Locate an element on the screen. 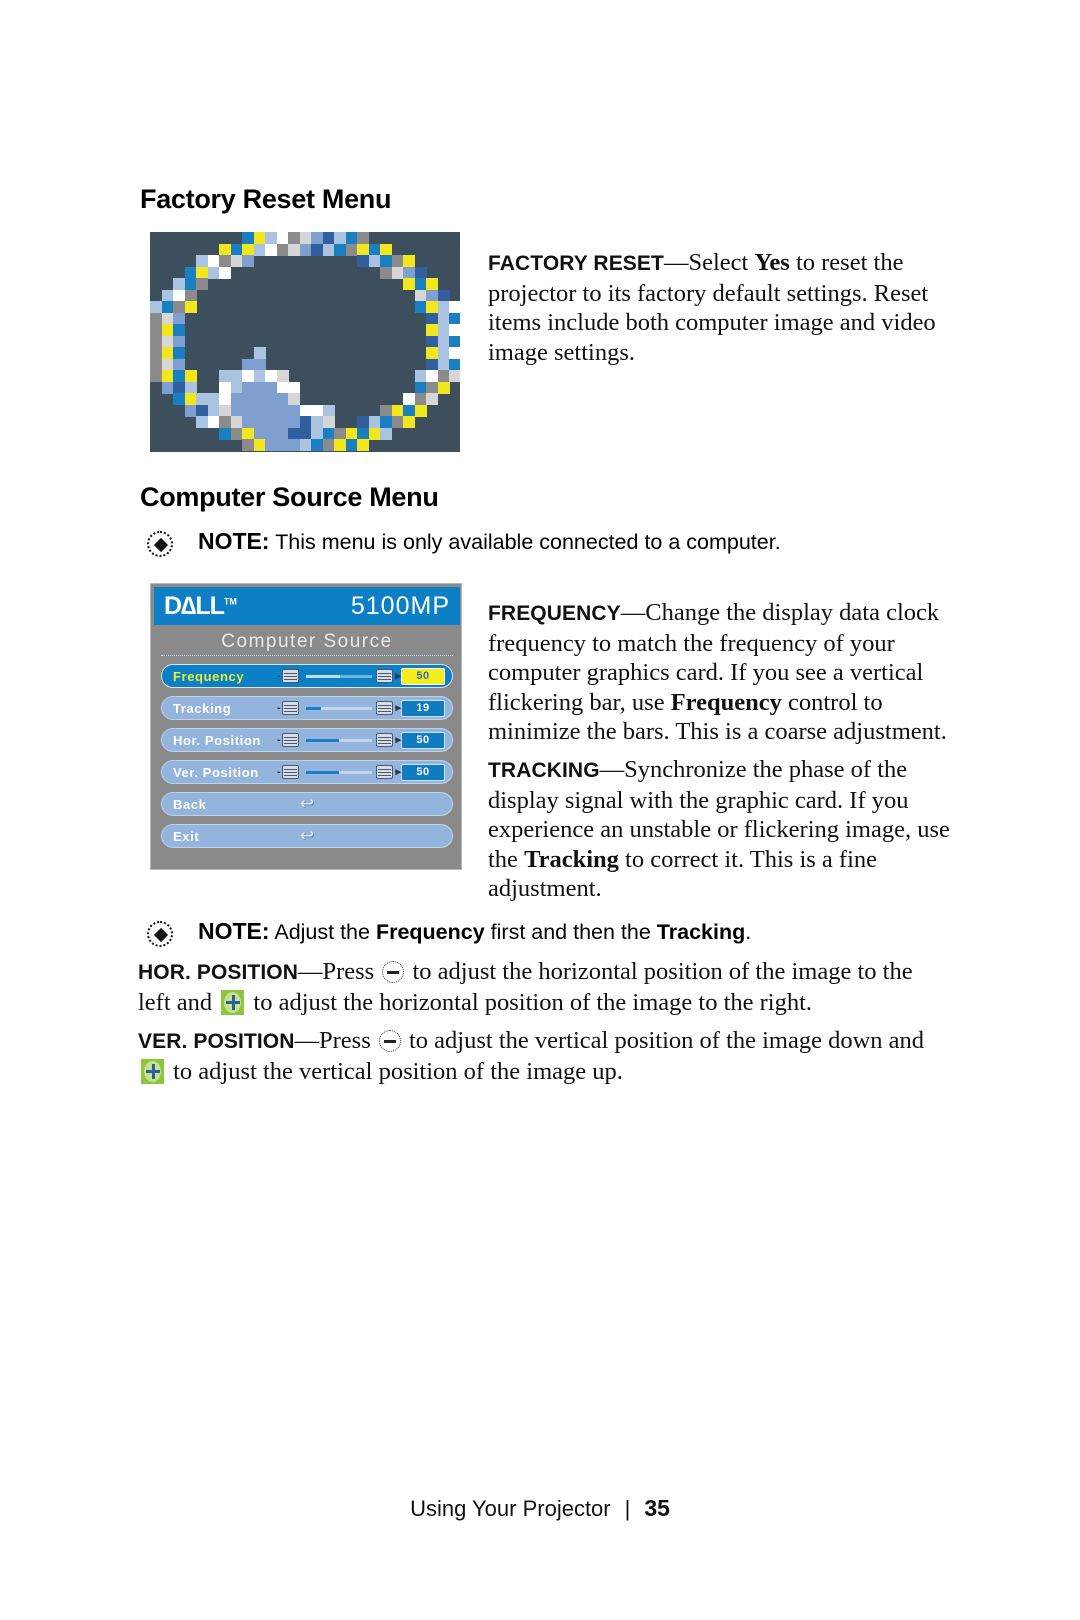 This screenshot has height=1620, width=1080. osd-row-exit: Exit ↩ is located at coordinates (307, 836).